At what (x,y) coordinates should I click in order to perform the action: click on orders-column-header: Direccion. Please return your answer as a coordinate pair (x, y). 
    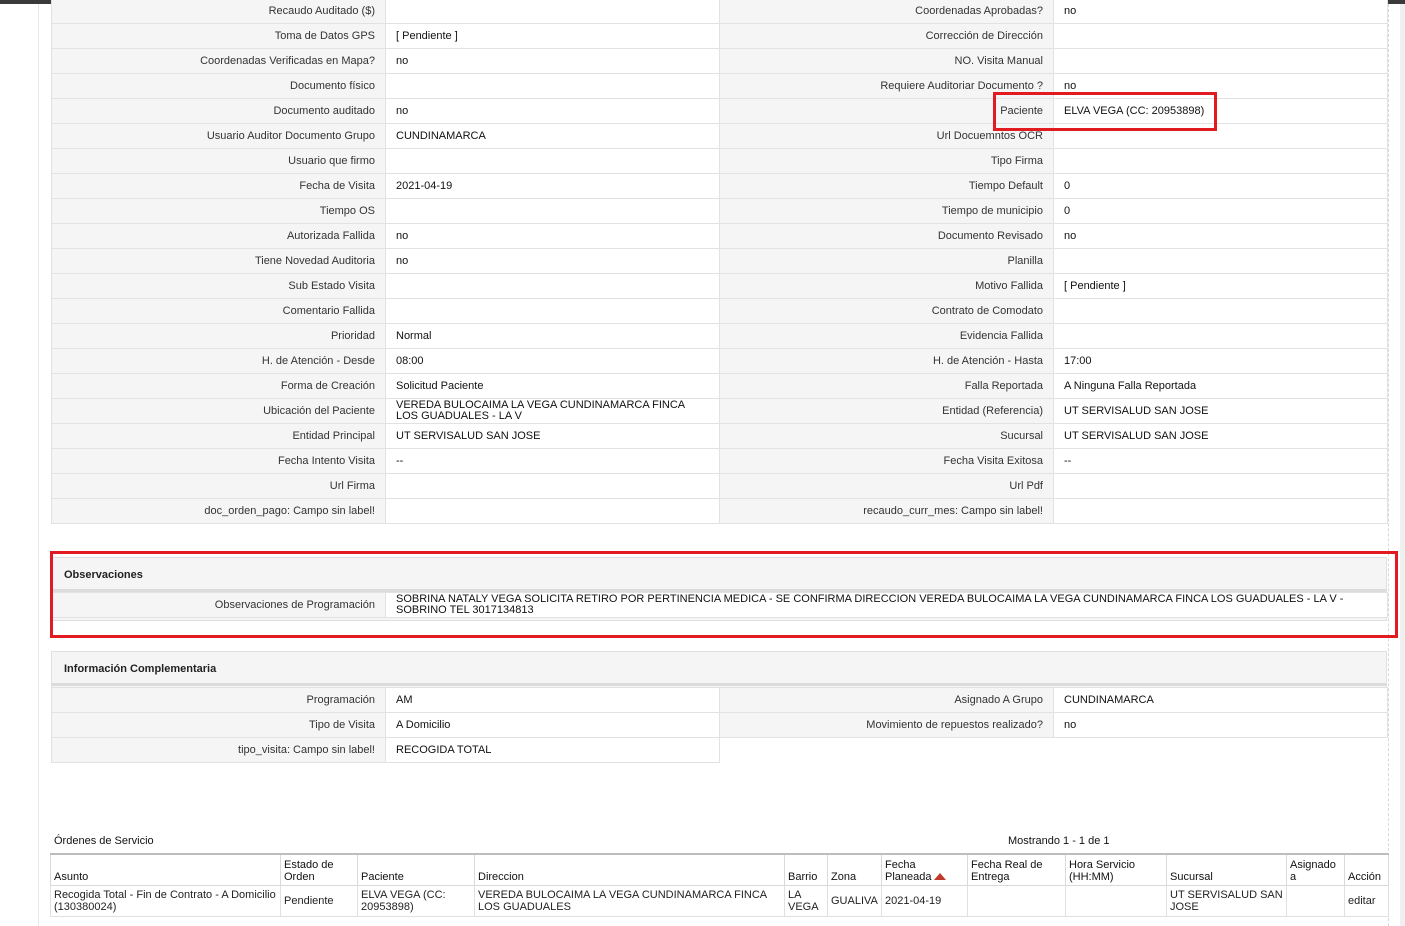
    Looking at the image, I should click on (629, 869).